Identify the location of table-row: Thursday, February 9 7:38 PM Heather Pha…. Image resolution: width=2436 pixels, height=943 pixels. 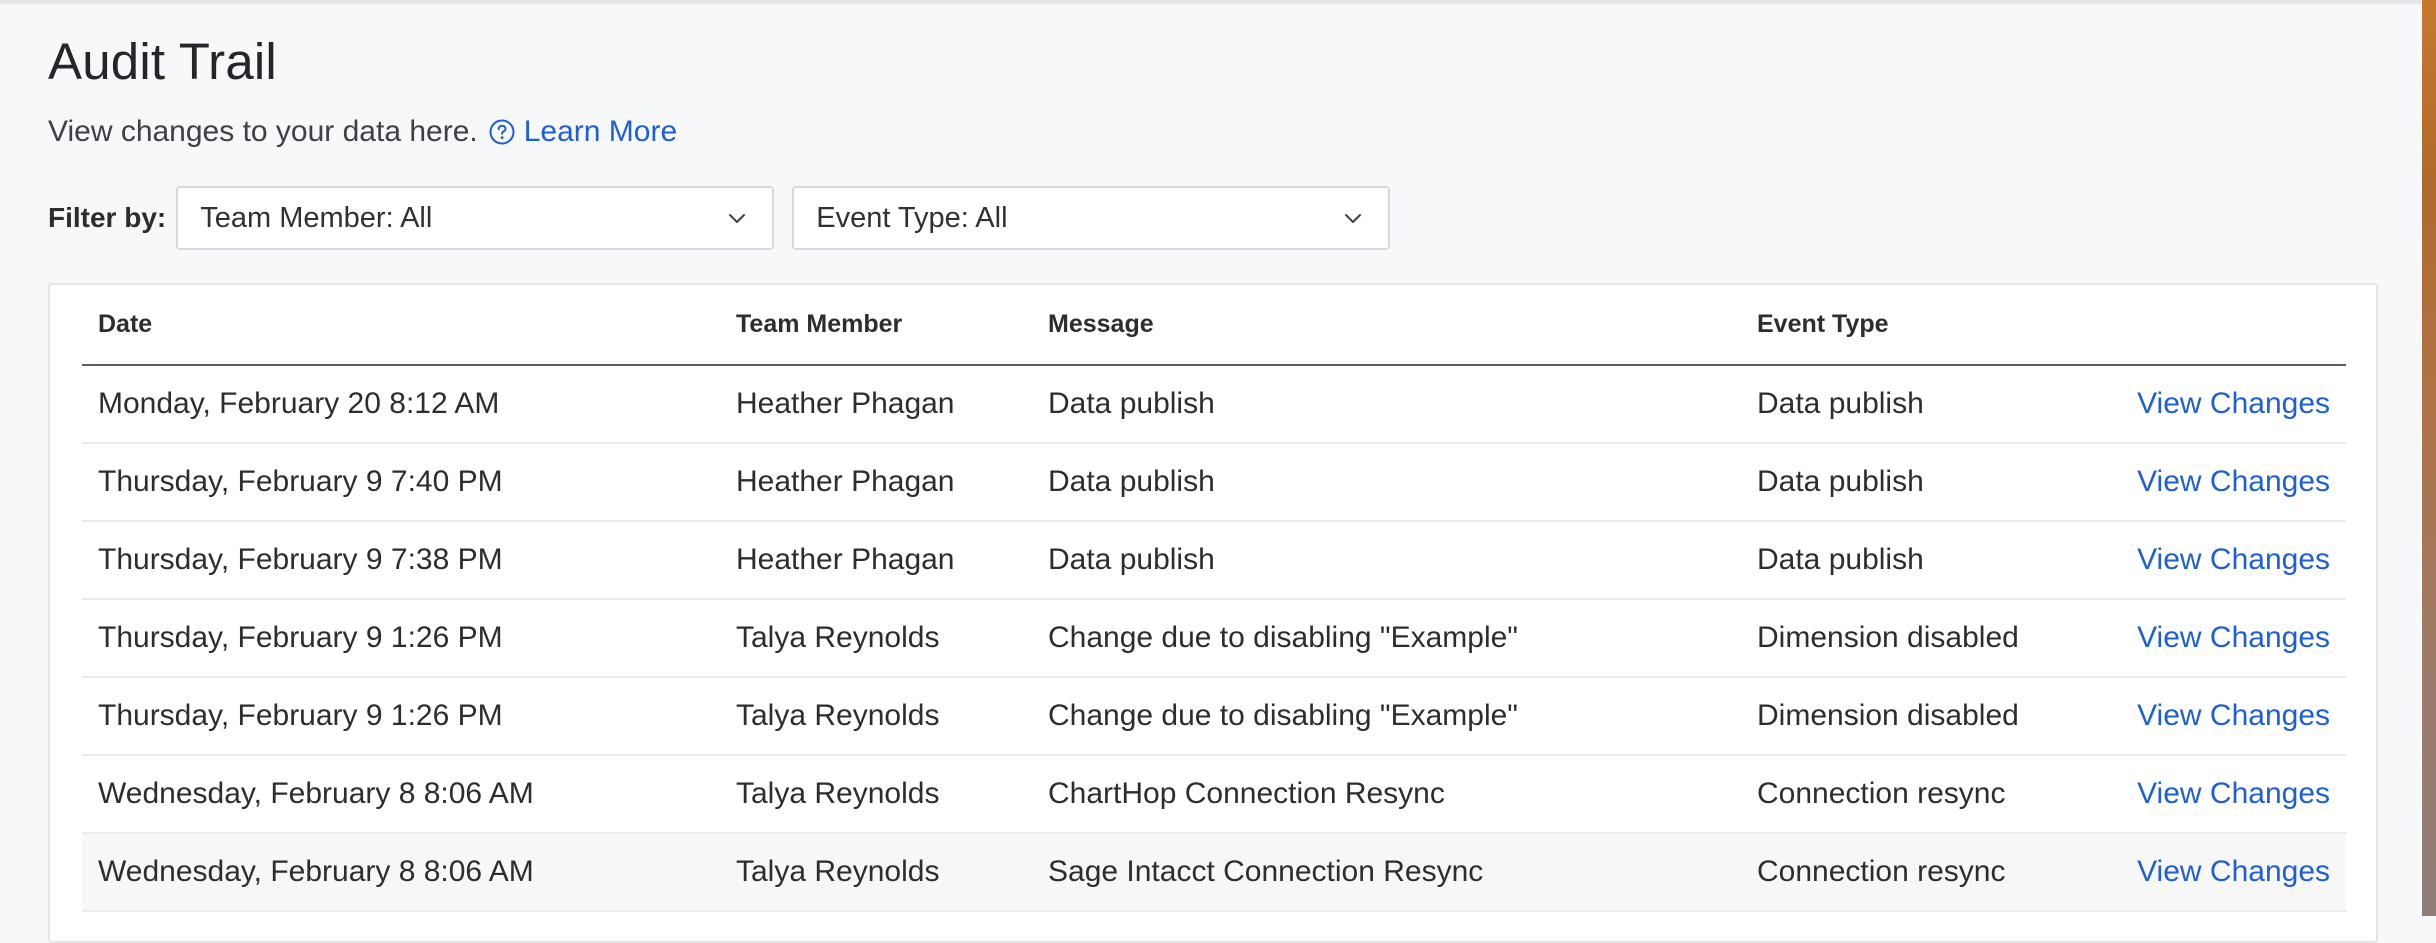
(1214, 560).